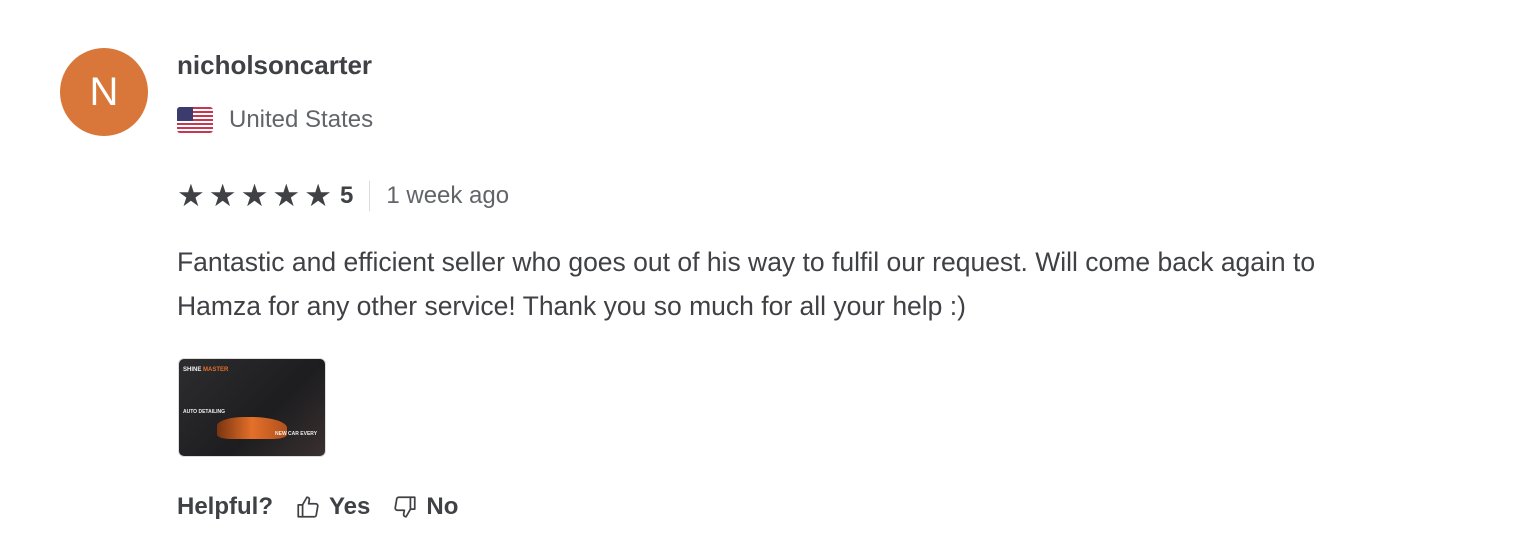 Image resolution: width=1536 pixels, height=548 pixels. I want to click on reviewer-country: United States, so click(275, 120).